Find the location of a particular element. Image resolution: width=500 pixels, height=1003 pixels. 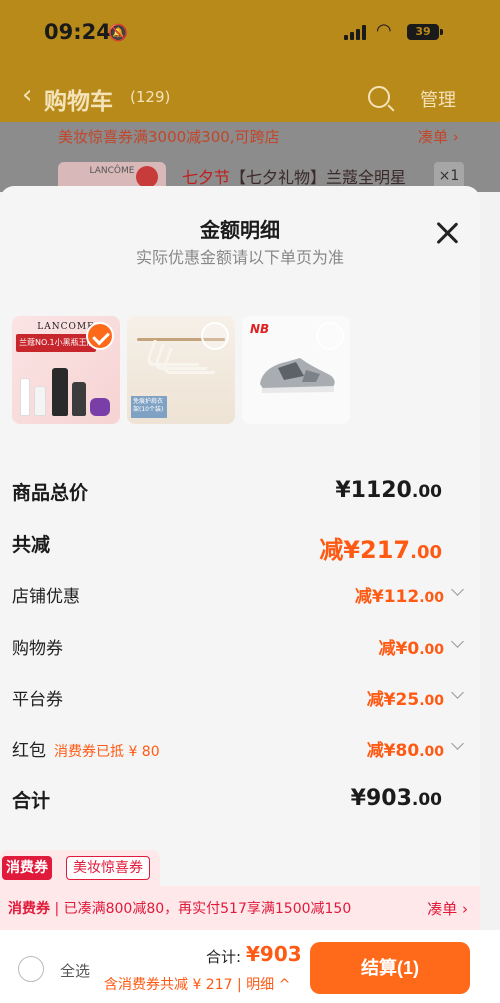

voucher-tags: 消费券 美妆惊喜券 is located at coordinates (80, 868).